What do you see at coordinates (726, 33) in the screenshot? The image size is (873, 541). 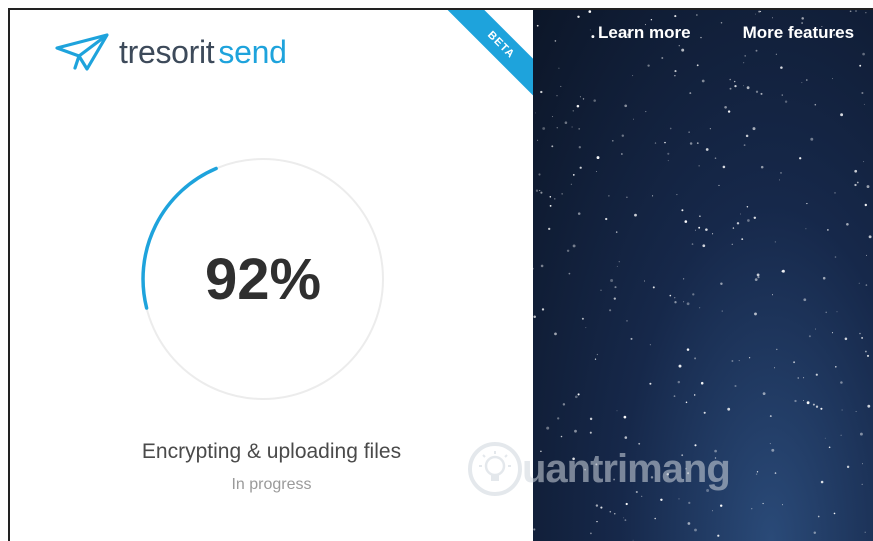 I see `top-nav: Learn more More features` at bounding box center [726, 33].